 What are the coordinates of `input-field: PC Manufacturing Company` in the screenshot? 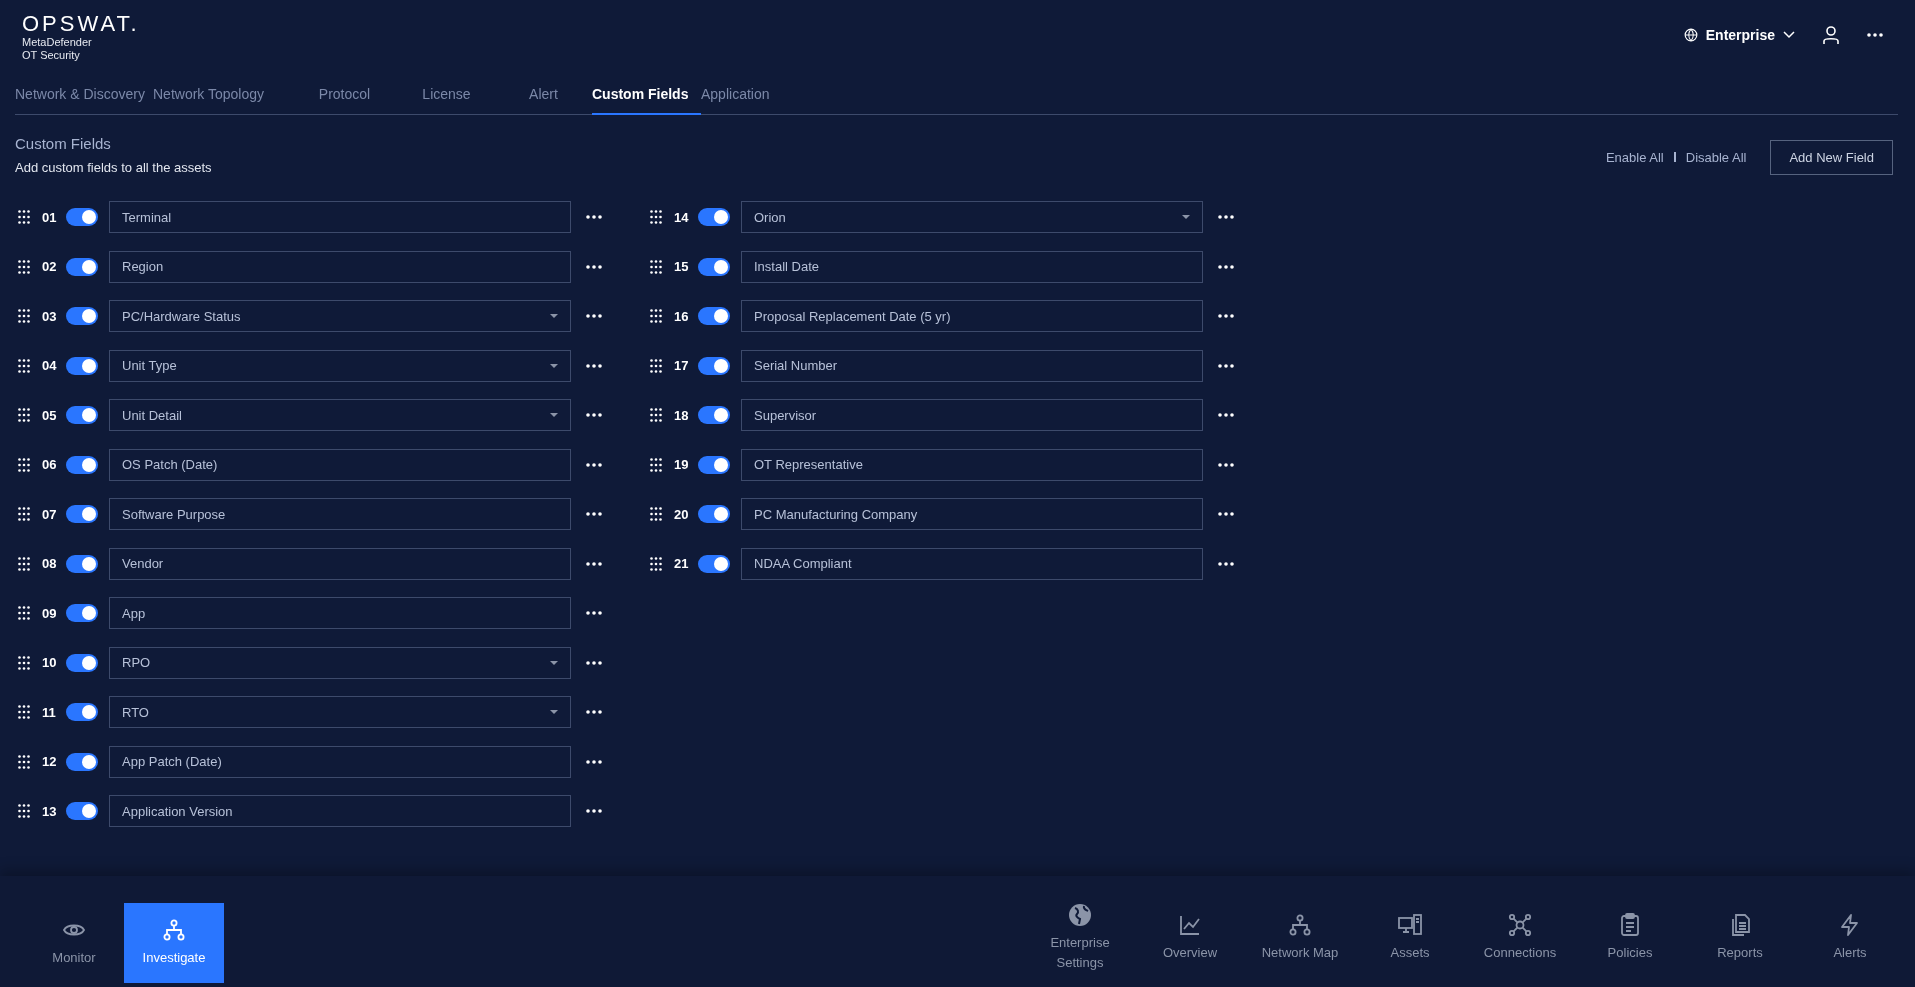 It's located at (972, 514).